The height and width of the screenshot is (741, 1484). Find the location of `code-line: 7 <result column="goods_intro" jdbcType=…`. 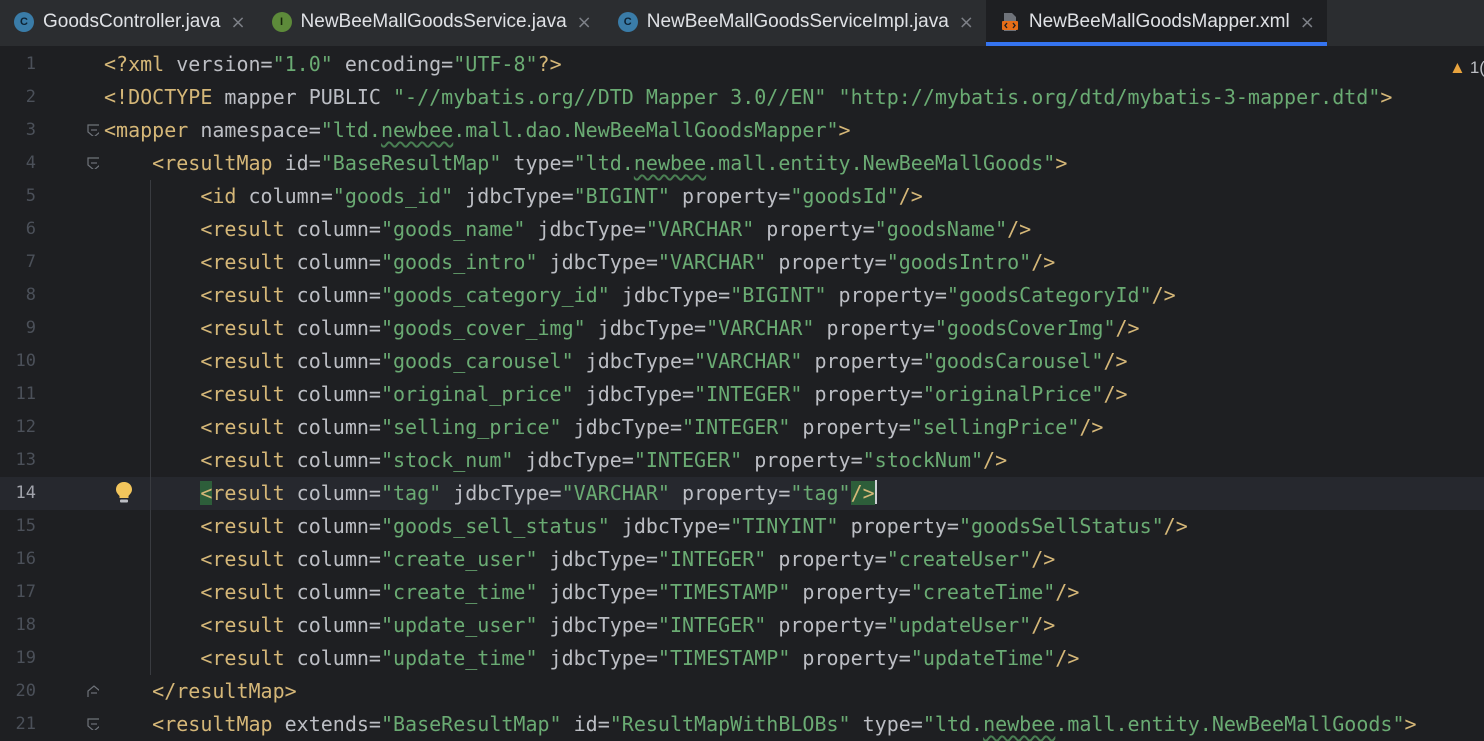

code-line: 7 <result column="goods_intro" jdbcType=… is located at coordinates (742, 262).